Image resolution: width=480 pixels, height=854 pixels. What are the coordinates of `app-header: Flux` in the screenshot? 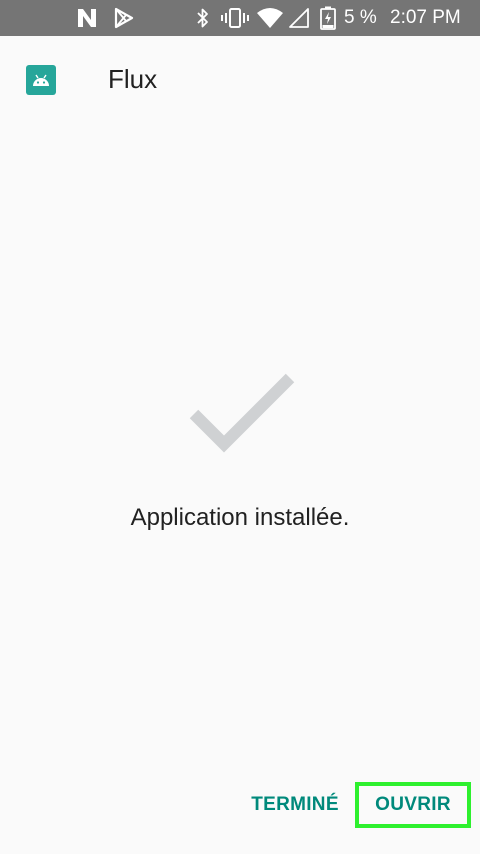 It's located at (240, 80).